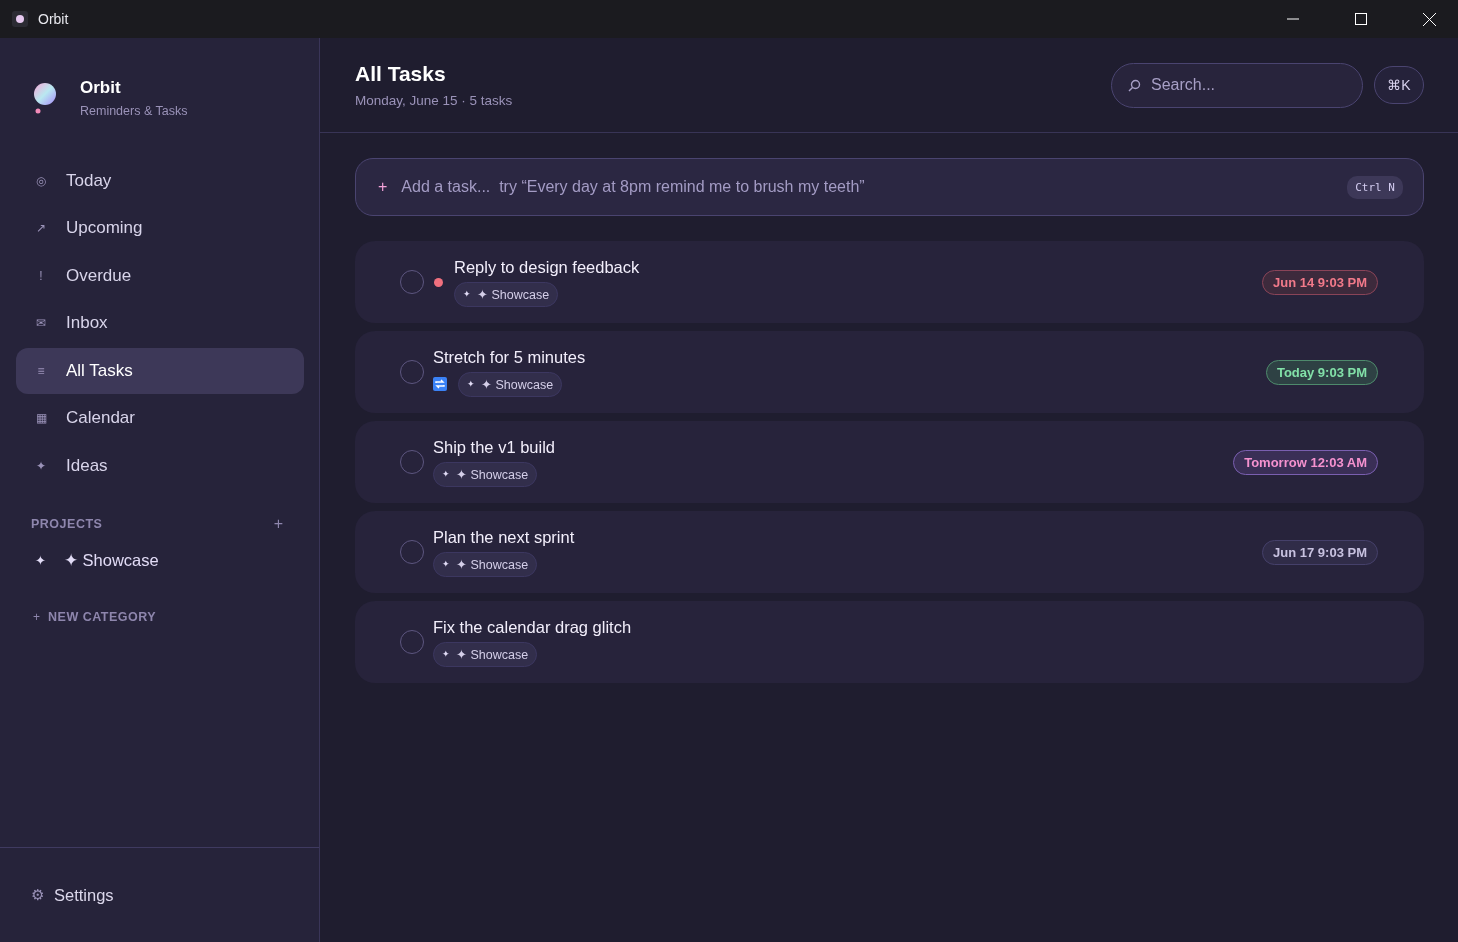 The image size is (1458, 942). I want to click on nav-item: ↗ Upcoming, so click(160, 228).